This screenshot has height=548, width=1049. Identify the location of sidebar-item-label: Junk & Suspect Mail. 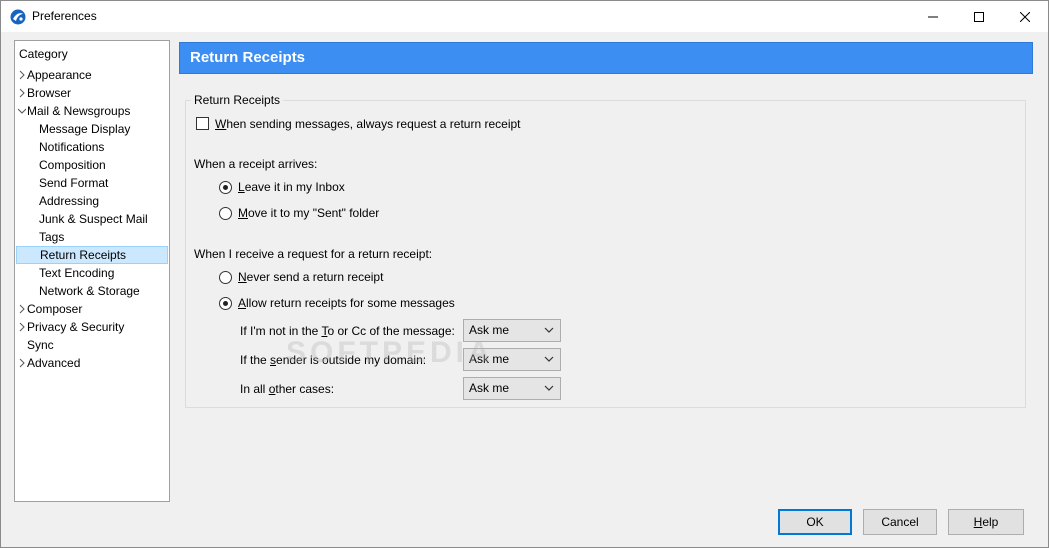
(93, 219).